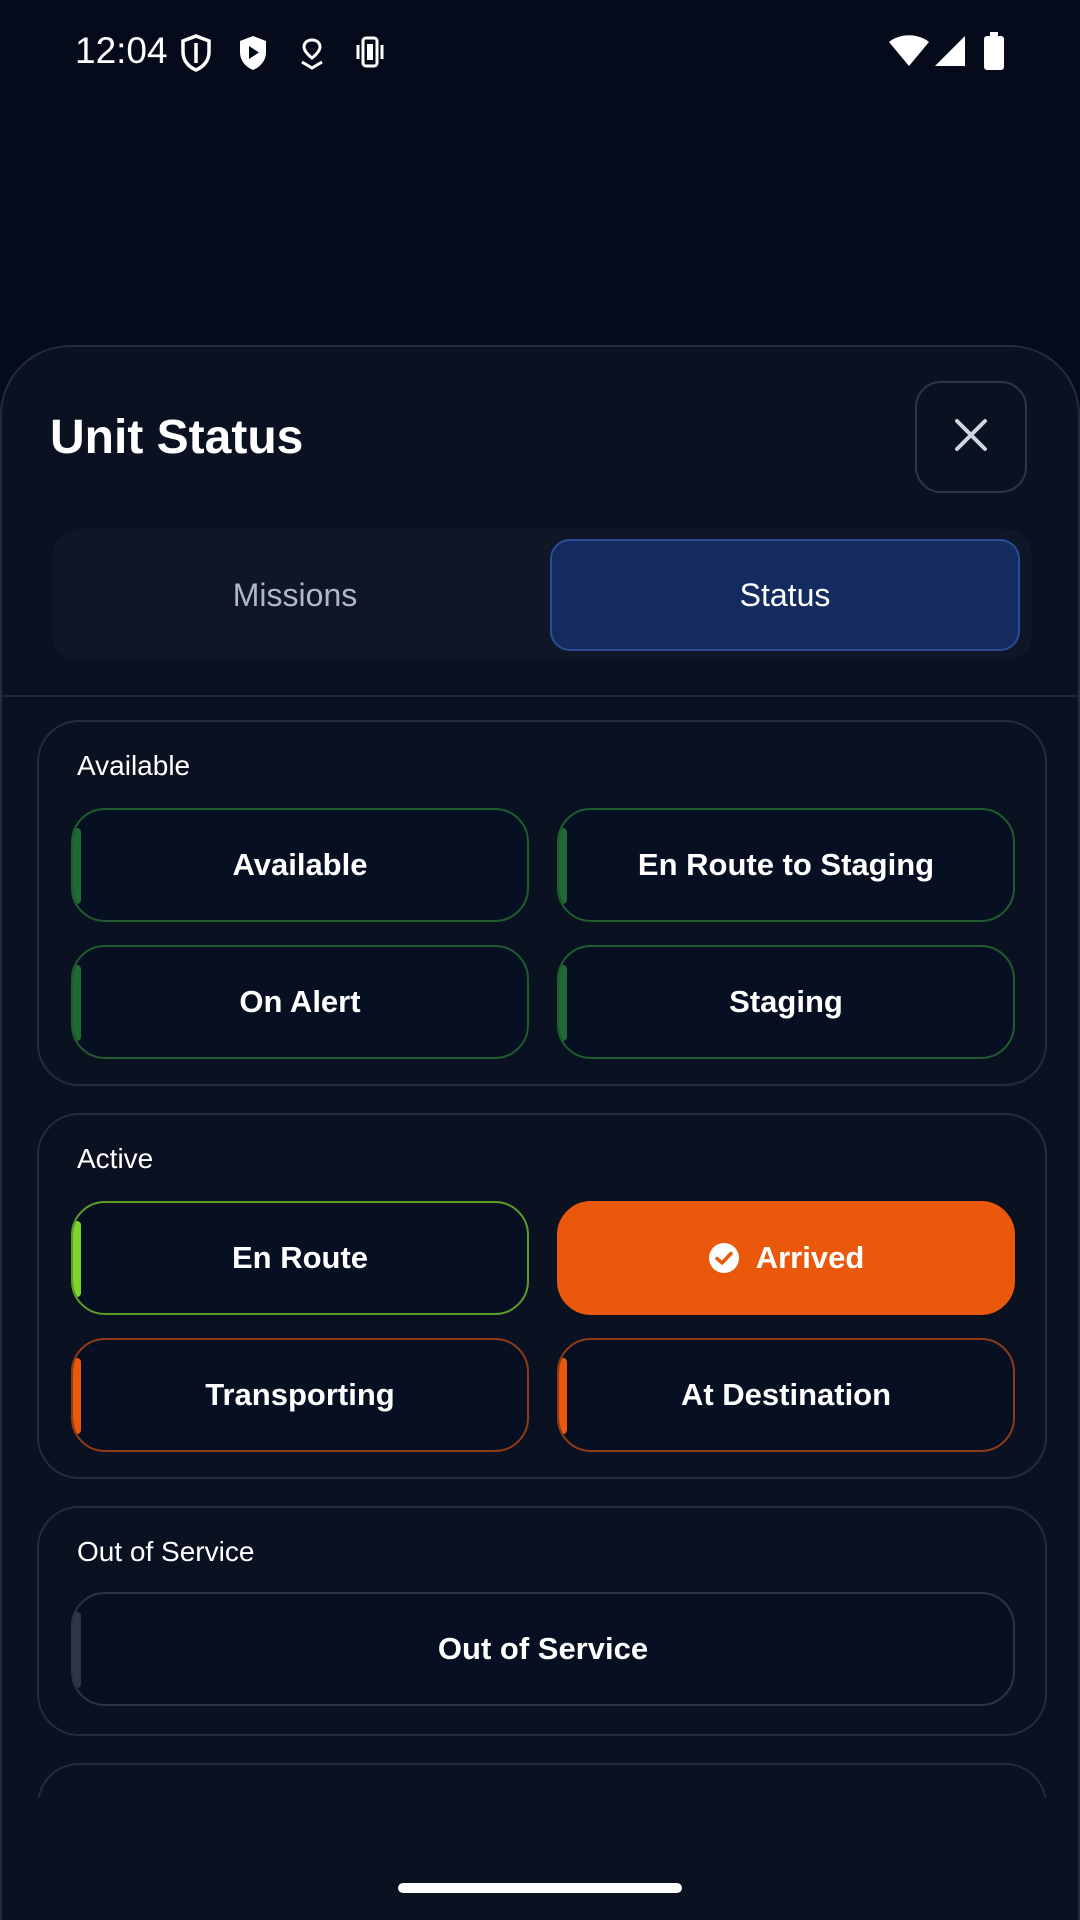 The height and width of the screenshot is (1920, 1080). I want to click on status-button-out-of-service: Out of Service, so click(543, 1649).